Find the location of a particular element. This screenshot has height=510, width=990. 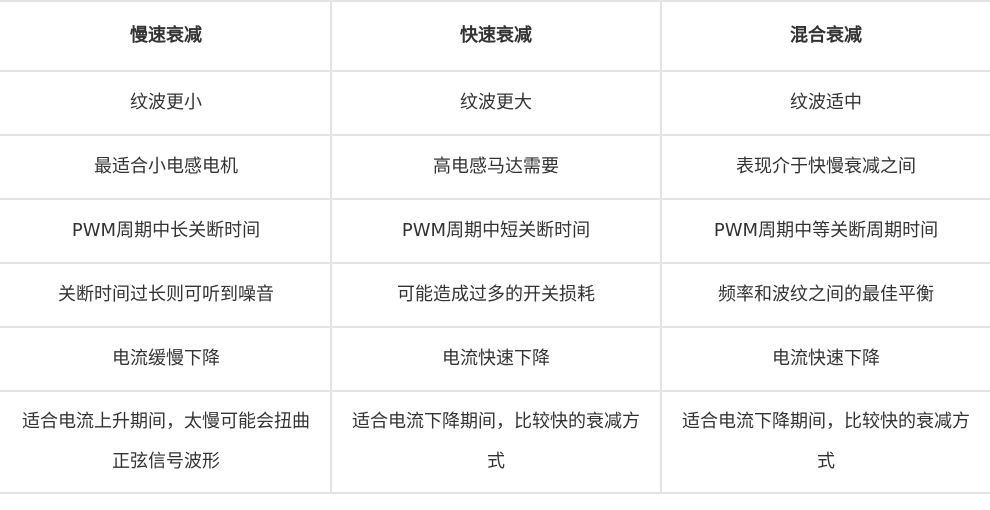

table-cell: 频率和波纹之间的最佳平衡 is located at coordinates (825, 295).